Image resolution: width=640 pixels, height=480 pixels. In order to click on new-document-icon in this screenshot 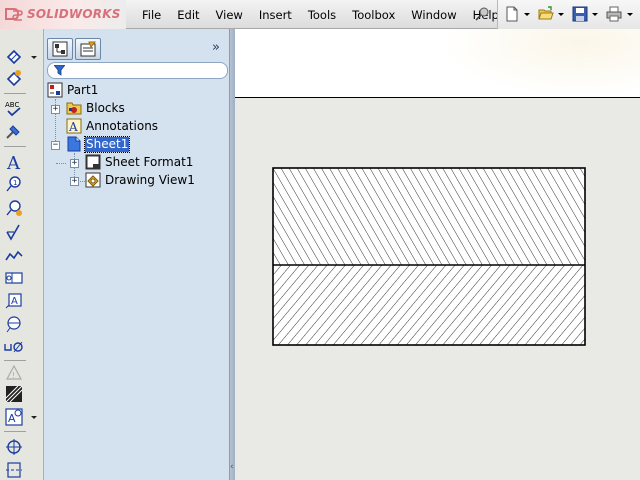, I will do `click(512, 14)`.